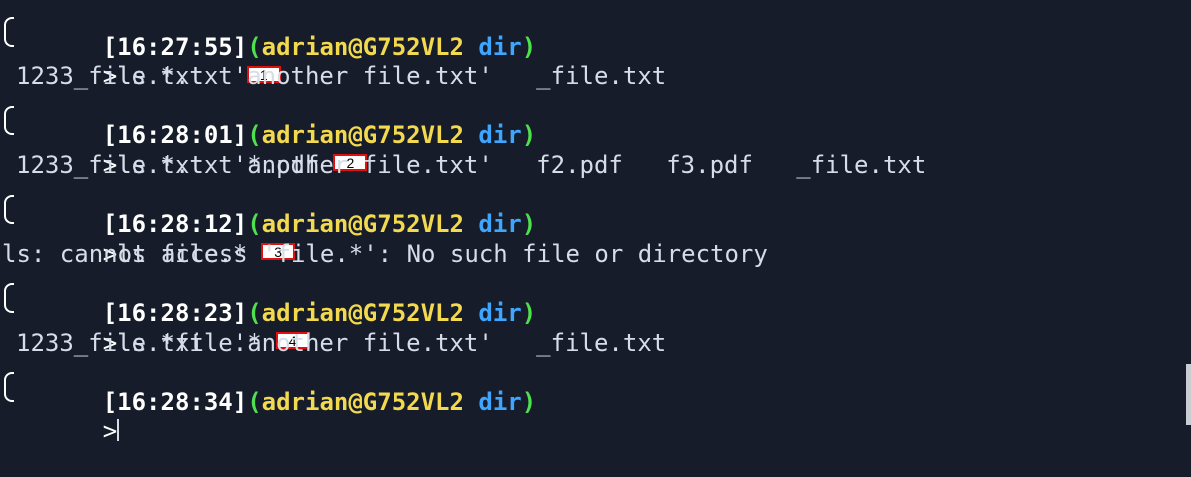 The width and height of the screenshot is (1191, 477). What do you see at coordinates (595, 387) in the screenshot?
I see `prompt-line-5: [16:28:34](adrian@G752VL2 dir)` at bounding box center [595, 387].